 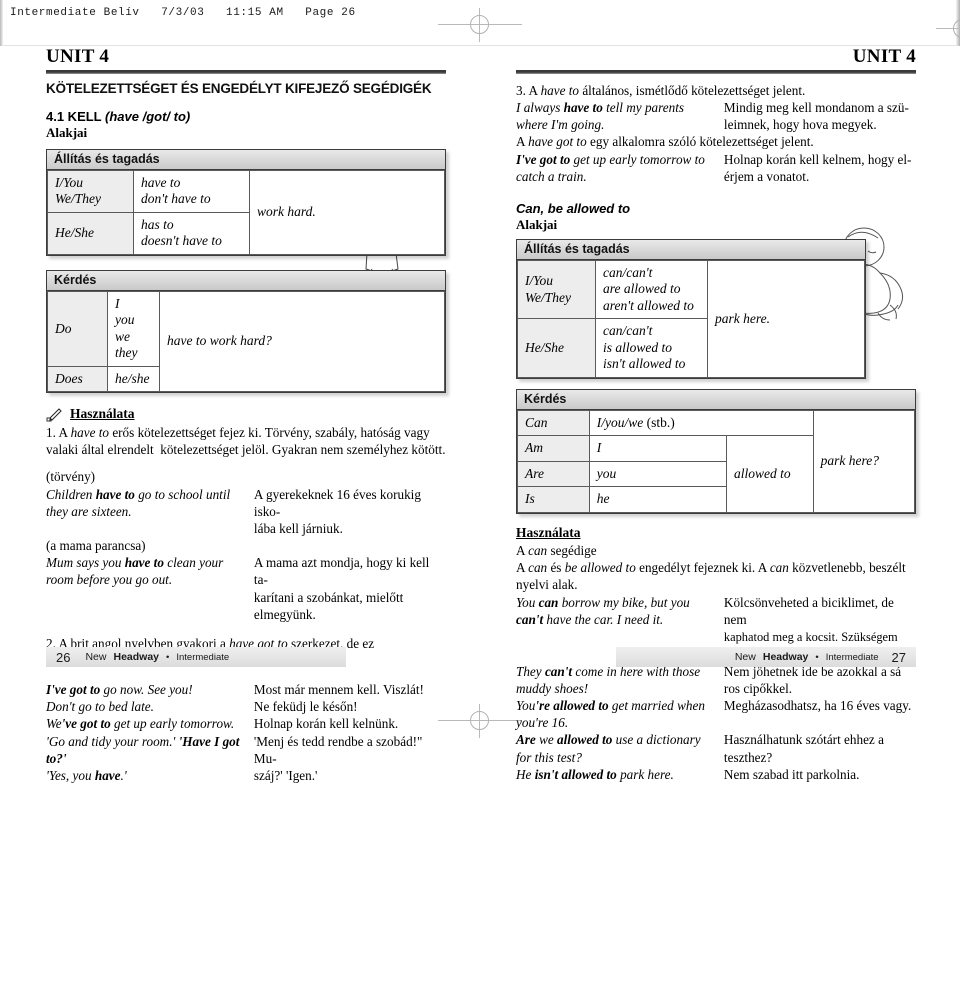 I want to click on left-usage-title: Használata, so click(x=102, y=414).